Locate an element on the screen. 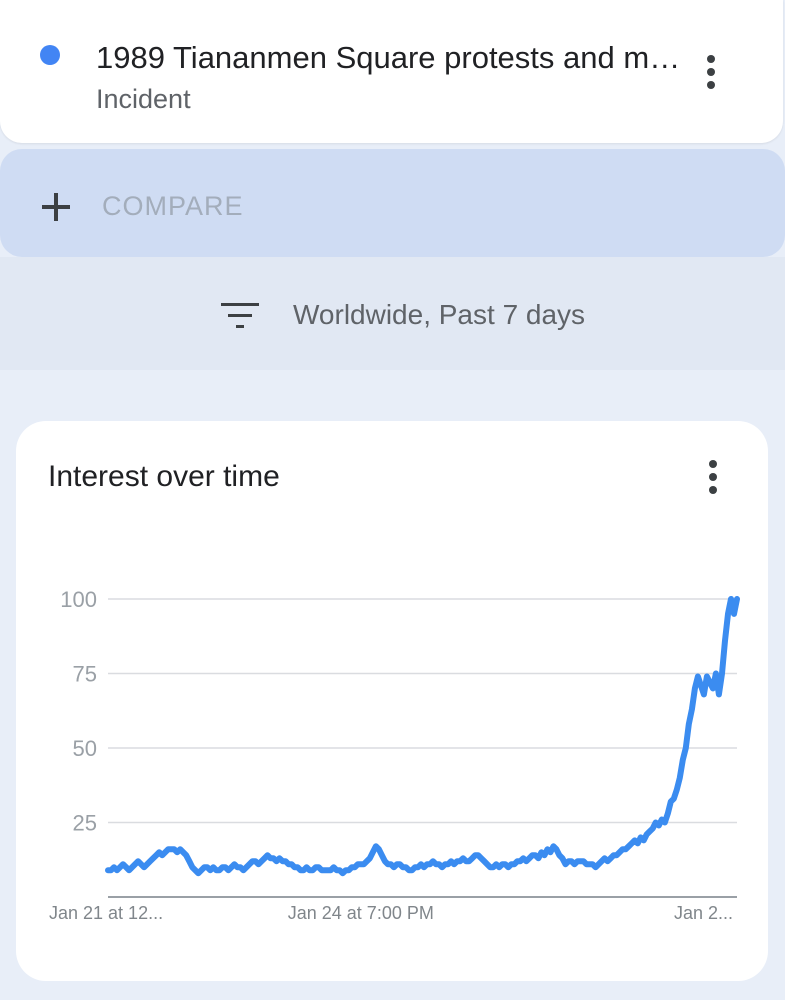 Image resolution: width=785 pixels, height=1000 pixels. x-tick-label: Jan 24 at 7:00 PM is located at coordinates (361, 913).